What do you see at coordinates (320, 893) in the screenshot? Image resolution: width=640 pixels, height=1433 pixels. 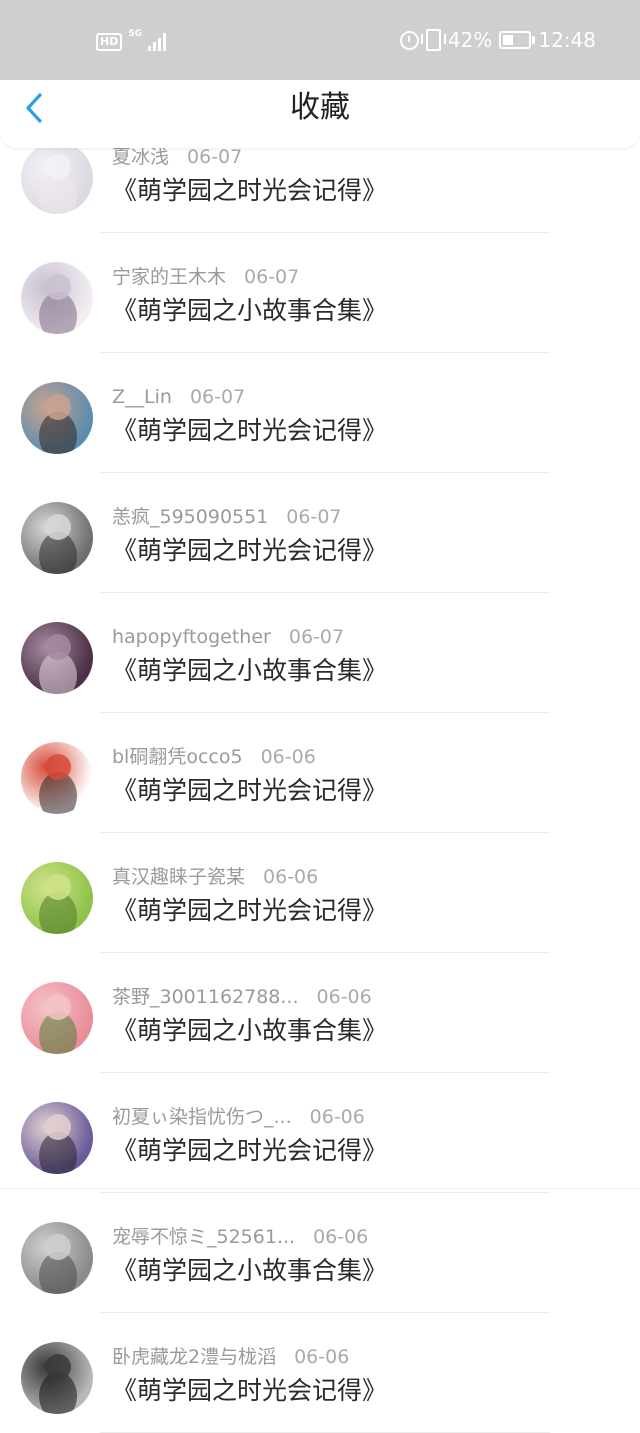 I see `list-item: 真汉趣睐子瓷某 06-06 《萌学园之时光会记得》` at bounding box center [320, 893].